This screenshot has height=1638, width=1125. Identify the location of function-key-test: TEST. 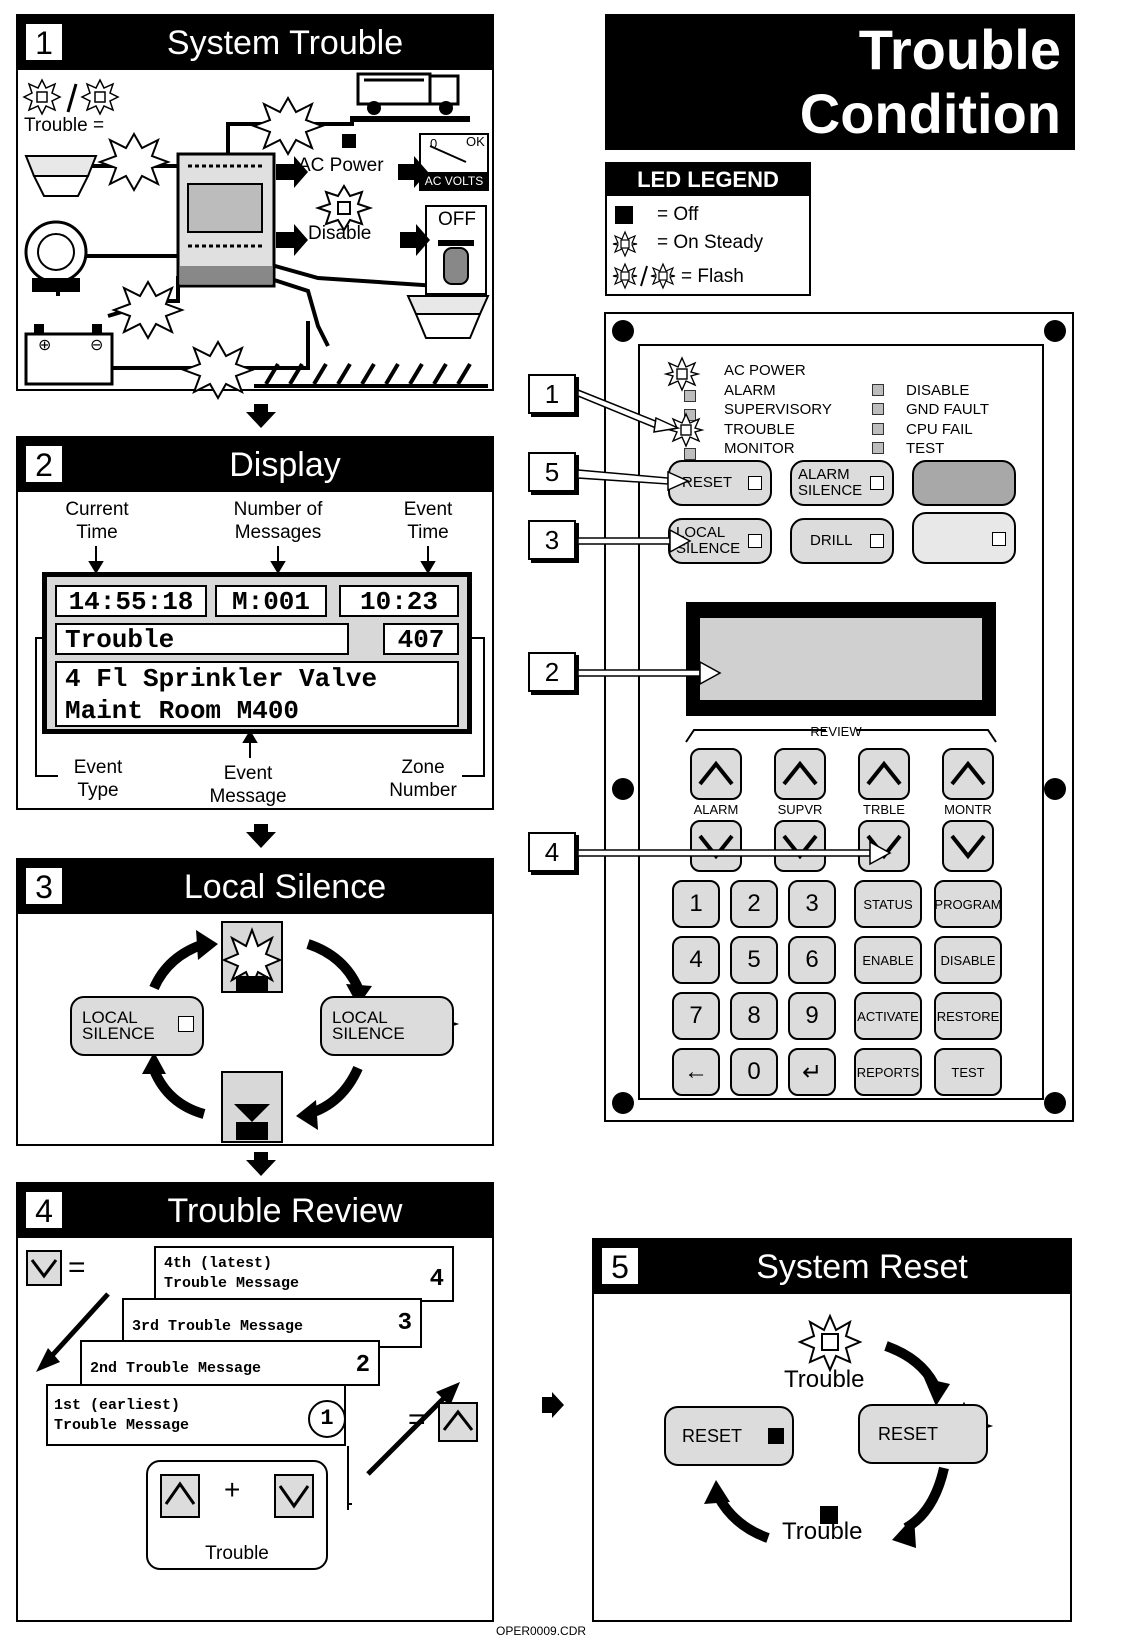
(968, 1072).